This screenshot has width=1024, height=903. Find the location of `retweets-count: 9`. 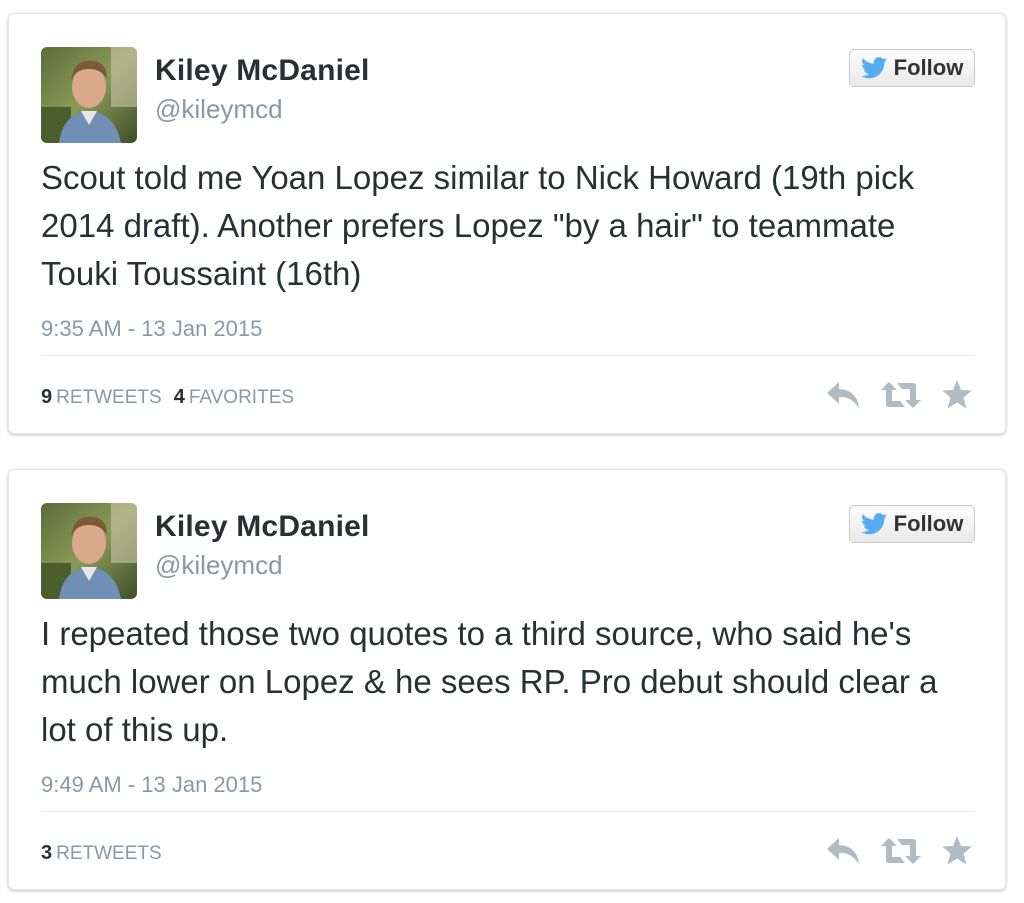

retweets-count: 9 is located at coordinates (47, 397).